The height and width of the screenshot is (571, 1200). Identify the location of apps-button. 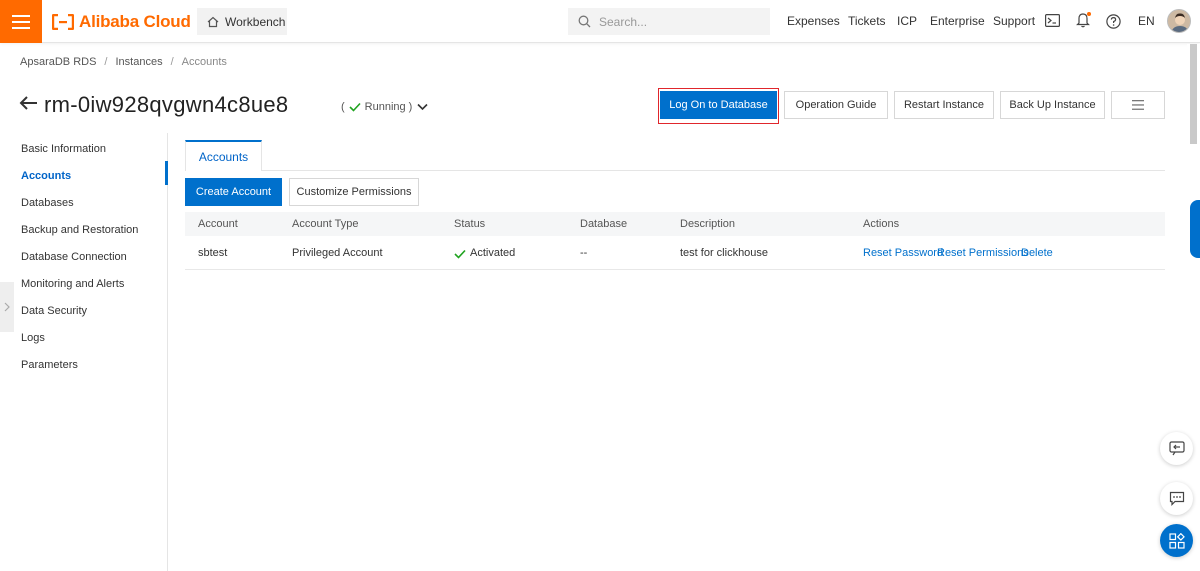
(1176, 540).